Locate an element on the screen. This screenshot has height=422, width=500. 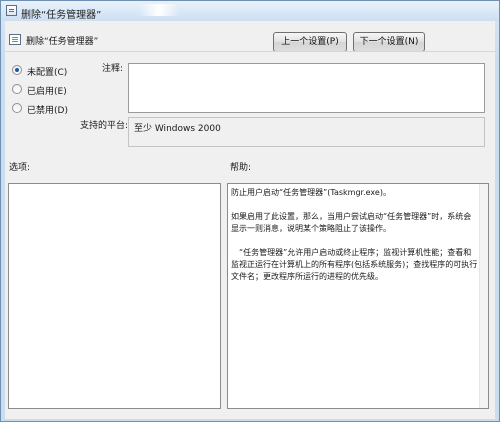
comment-textarea is located at coordinates (306, 88).